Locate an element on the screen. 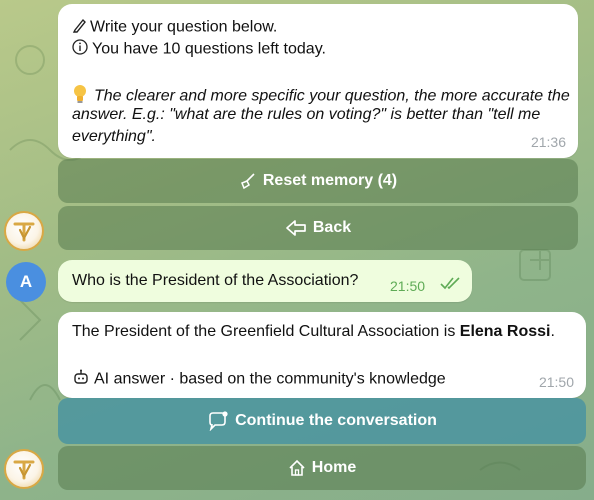 Image resolution: width=594 pixels, height=500 pixels. continue-conversation-button: Continue the conversation is located at coordinates (322, 421).